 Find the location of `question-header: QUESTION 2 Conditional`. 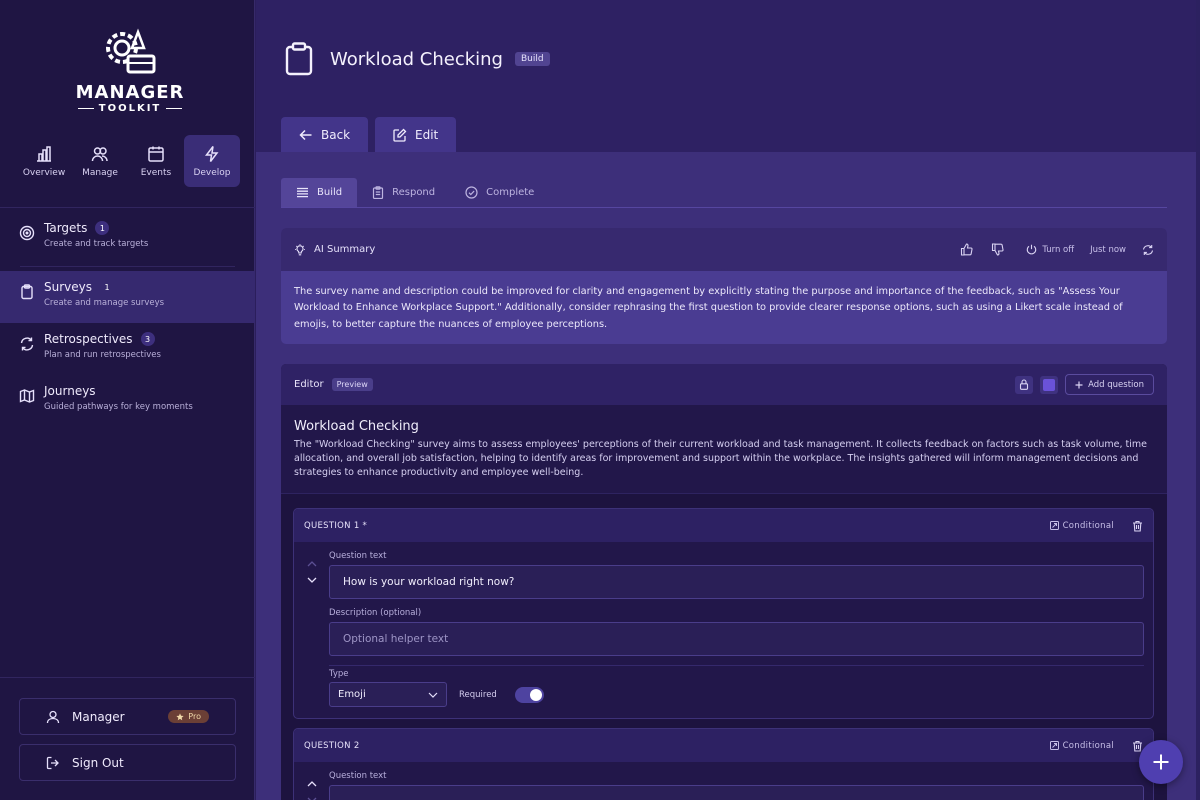

question-header: QUESTION 2 Conditional is located at coordinates (723, 745).